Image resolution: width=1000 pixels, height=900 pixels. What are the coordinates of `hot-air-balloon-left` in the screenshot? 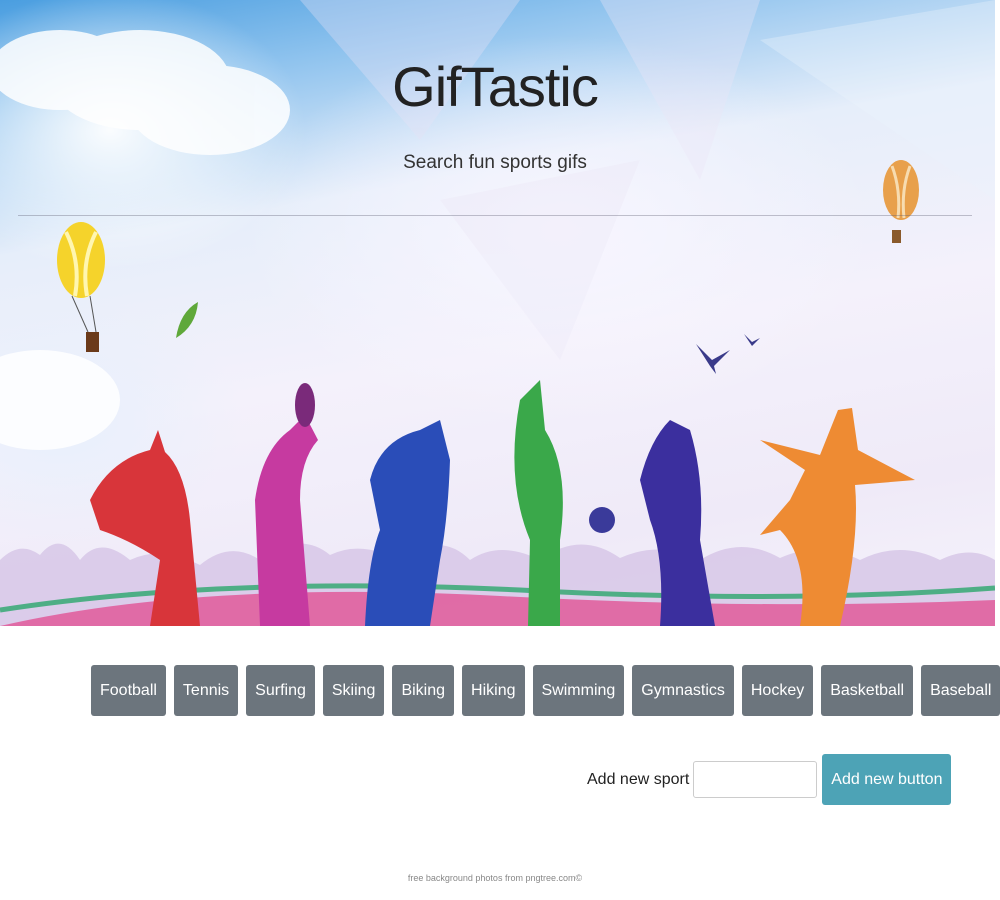 It's located at (81, 287).